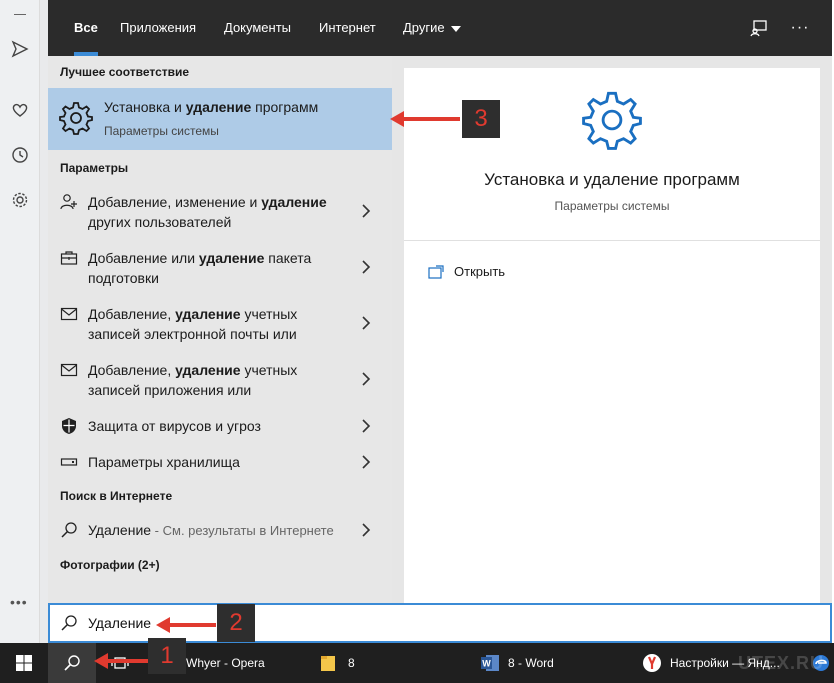  I want to click on settings-header: Параметры, so click(94, 168).